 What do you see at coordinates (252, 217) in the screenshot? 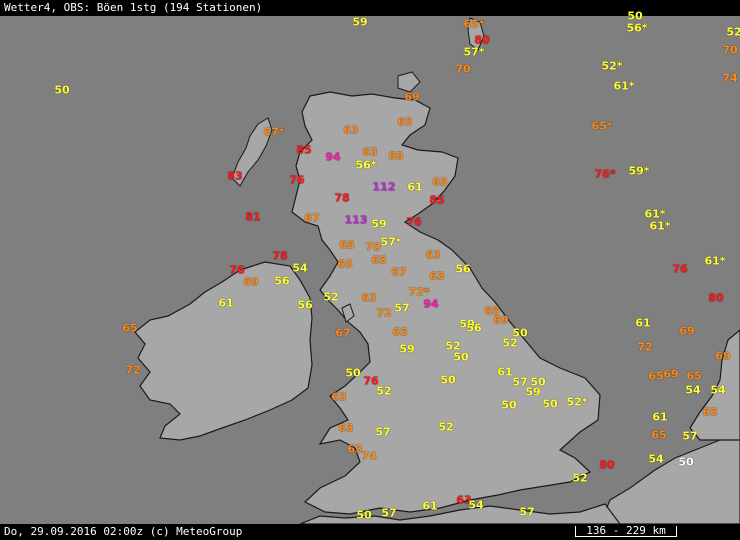
I see `station-gust-value: 81` at bounding box center [252, 217].